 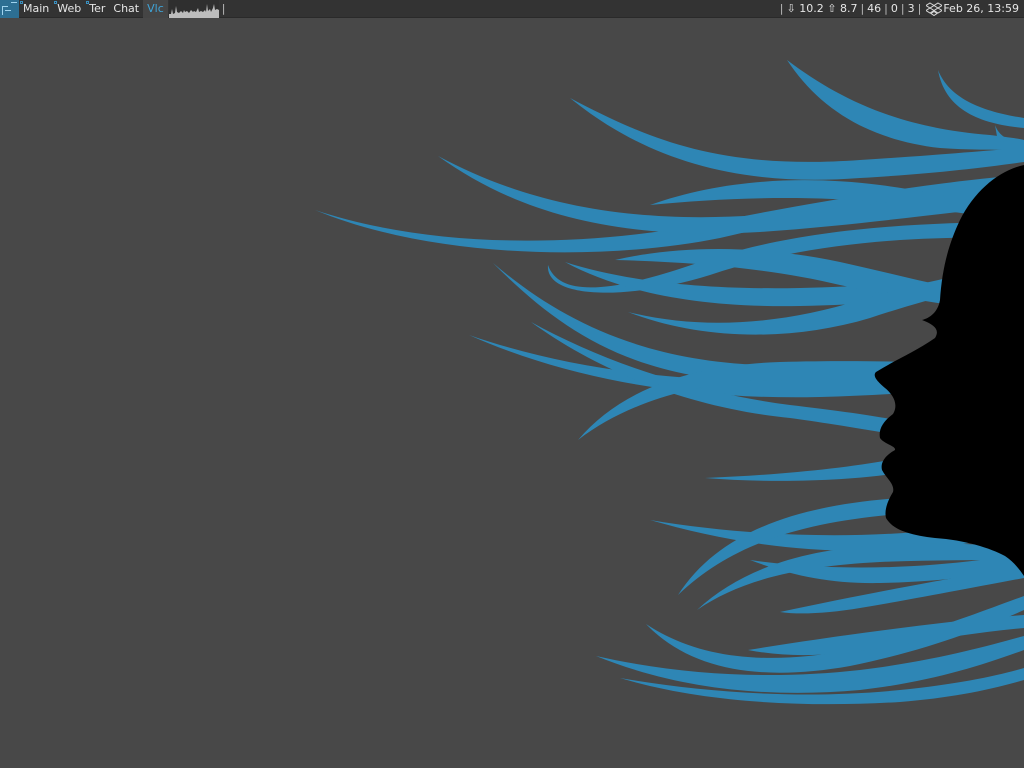 What do you see at coordinates (911, 8) in the screenshot?
I see `widget-c-value: 3` at bounding box center [911, 8].